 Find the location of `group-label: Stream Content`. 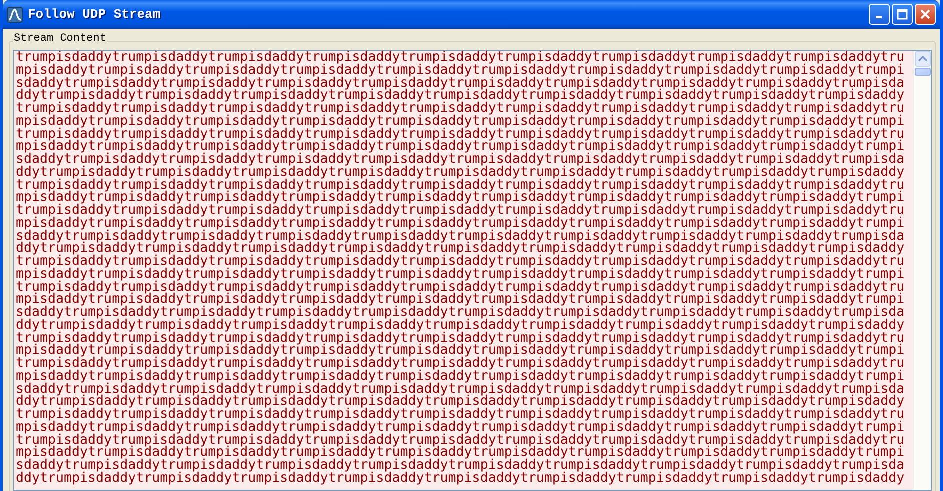

group-label: Stream Content is located at coordinates (60, 39).